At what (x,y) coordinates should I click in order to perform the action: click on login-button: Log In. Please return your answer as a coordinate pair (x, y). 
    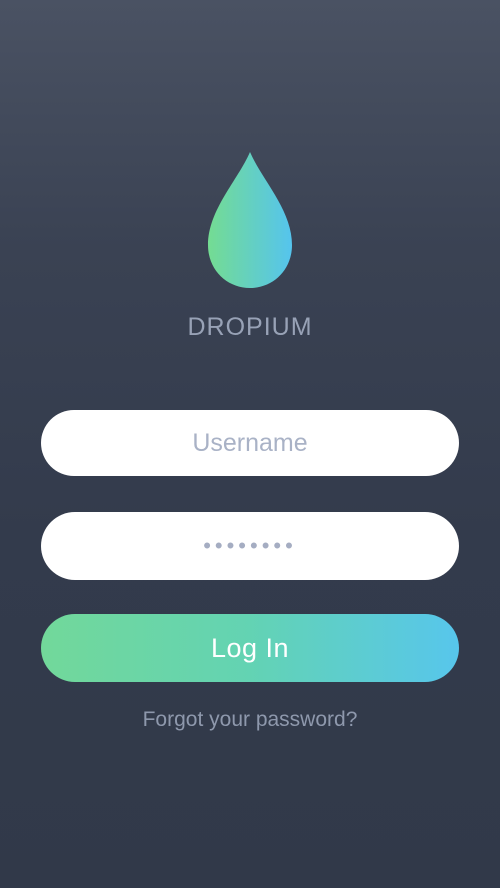
    Looking at the image, I should click on (250, 648).